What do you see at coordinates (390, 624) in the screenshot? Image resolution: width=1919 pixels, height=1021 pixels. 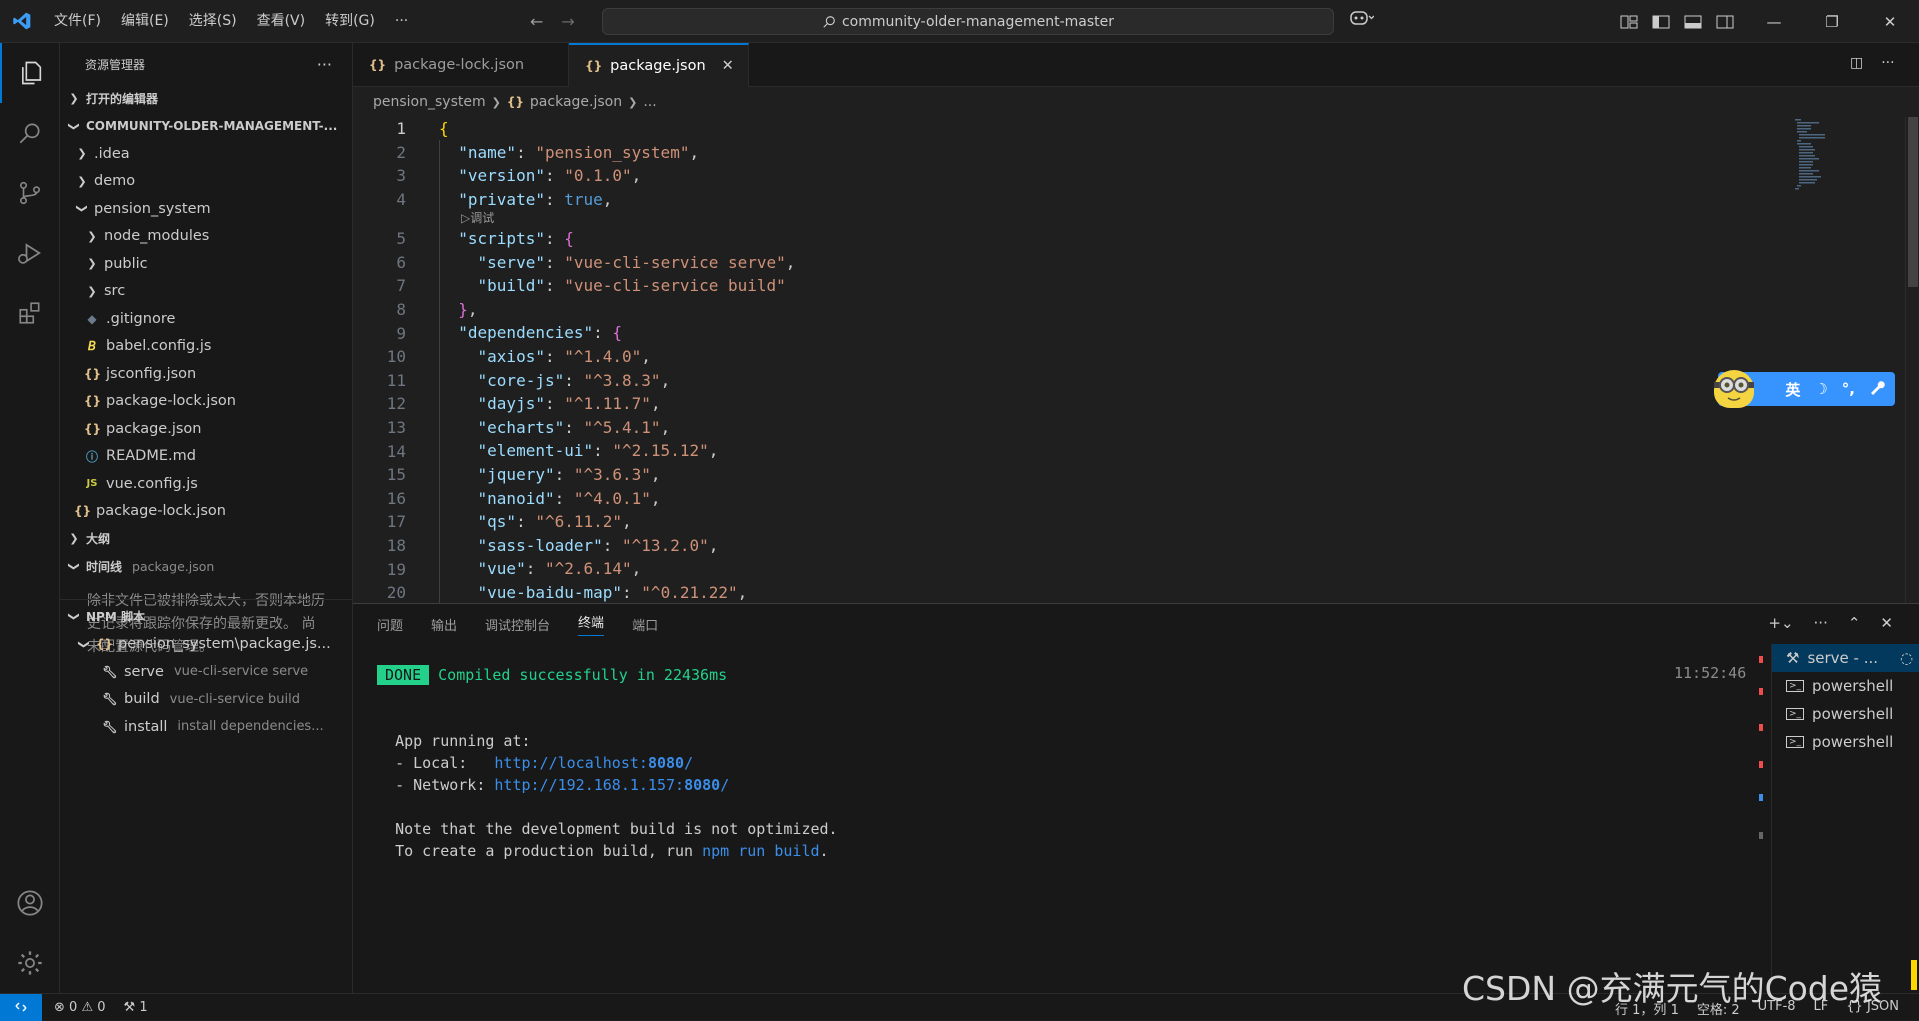 I see `panel-tab: 问题` at bounding box center [390, 624].